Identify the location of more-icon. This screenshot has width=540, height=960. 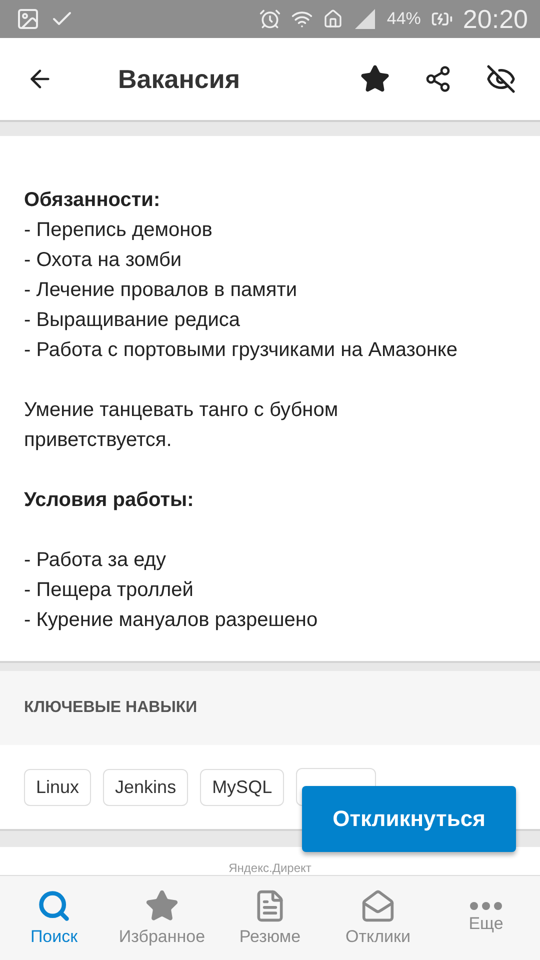
(486, 906).